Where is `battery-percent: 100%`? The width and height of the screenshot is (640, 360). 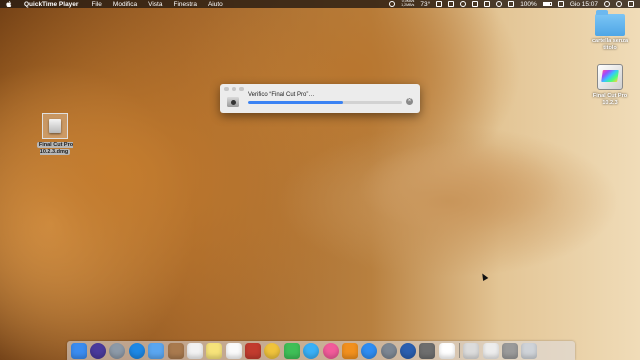 battery-percent: 100% is located at coordinates (528, 4).